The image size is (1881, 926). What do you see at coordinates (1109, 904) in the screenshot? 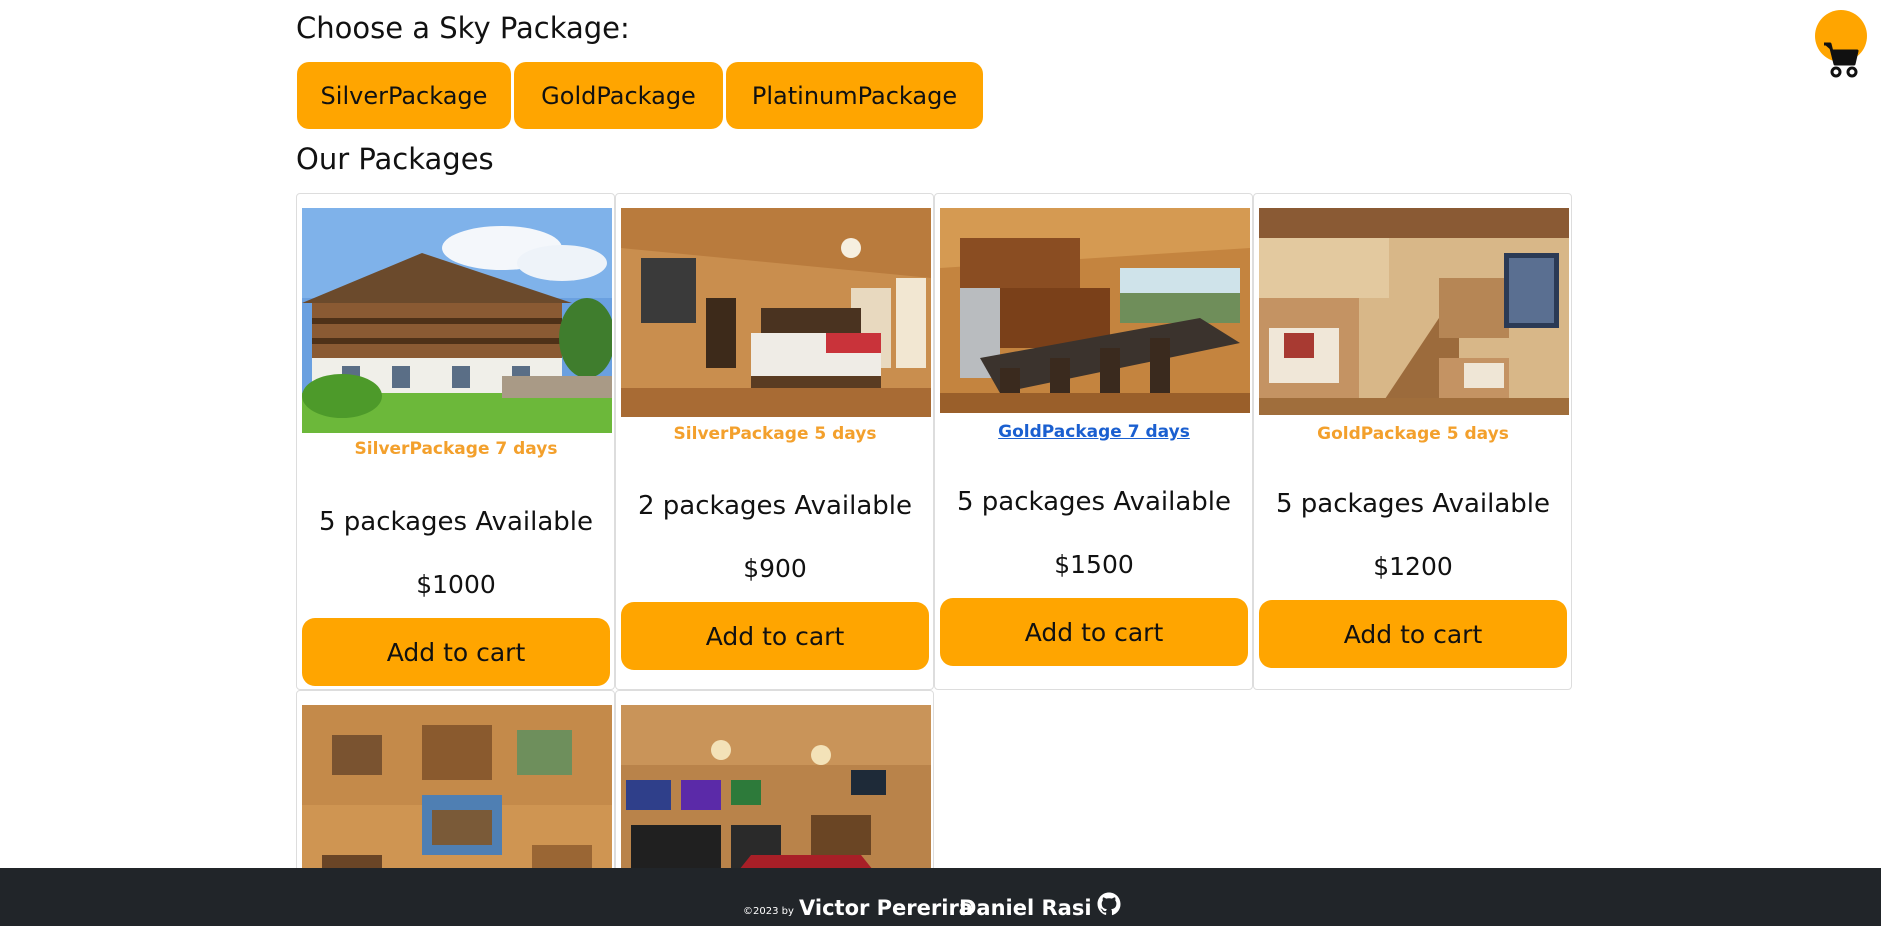
I see `github-icon` at bounding box center [1109, 904].